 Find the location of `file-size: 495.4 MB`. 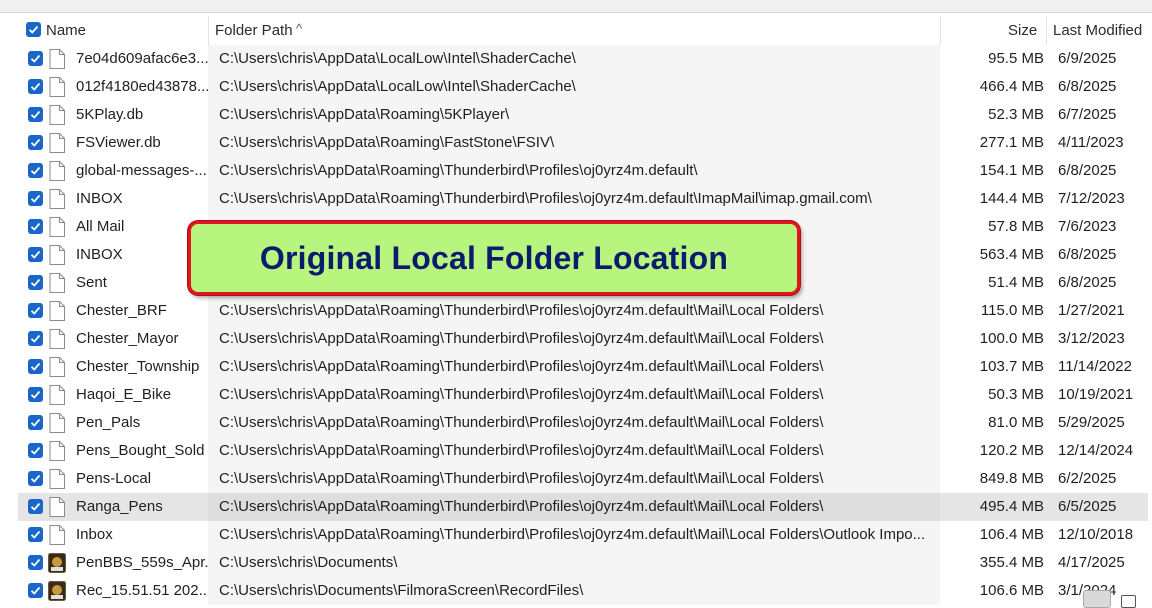

file-size: 495.4 MB is located at coordinates (1011, 506).